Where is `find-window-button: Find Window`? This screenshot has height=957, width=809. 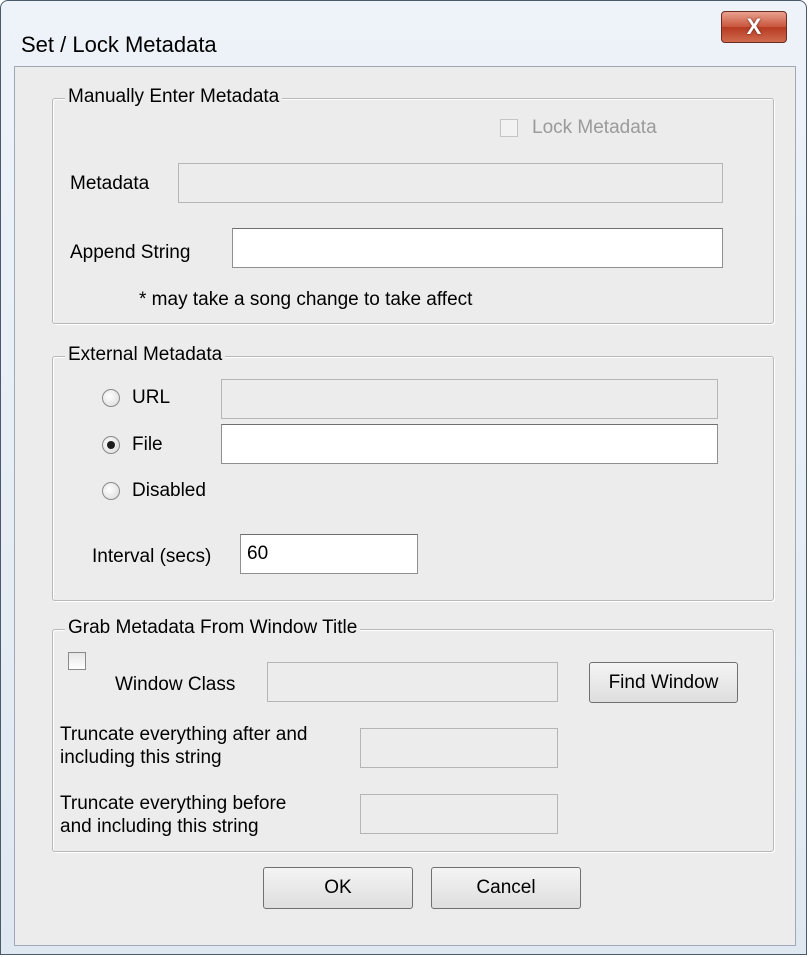 find-window-button: Find Window is located at coordinates (663, 682).